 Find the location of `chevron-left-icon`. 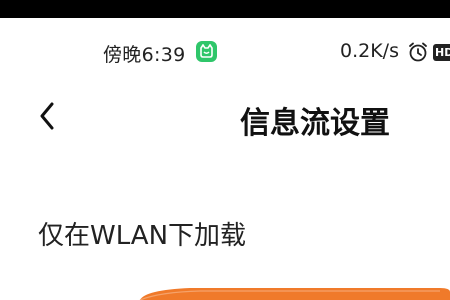

chevron-left-icon is located at coordinates (47, 116).